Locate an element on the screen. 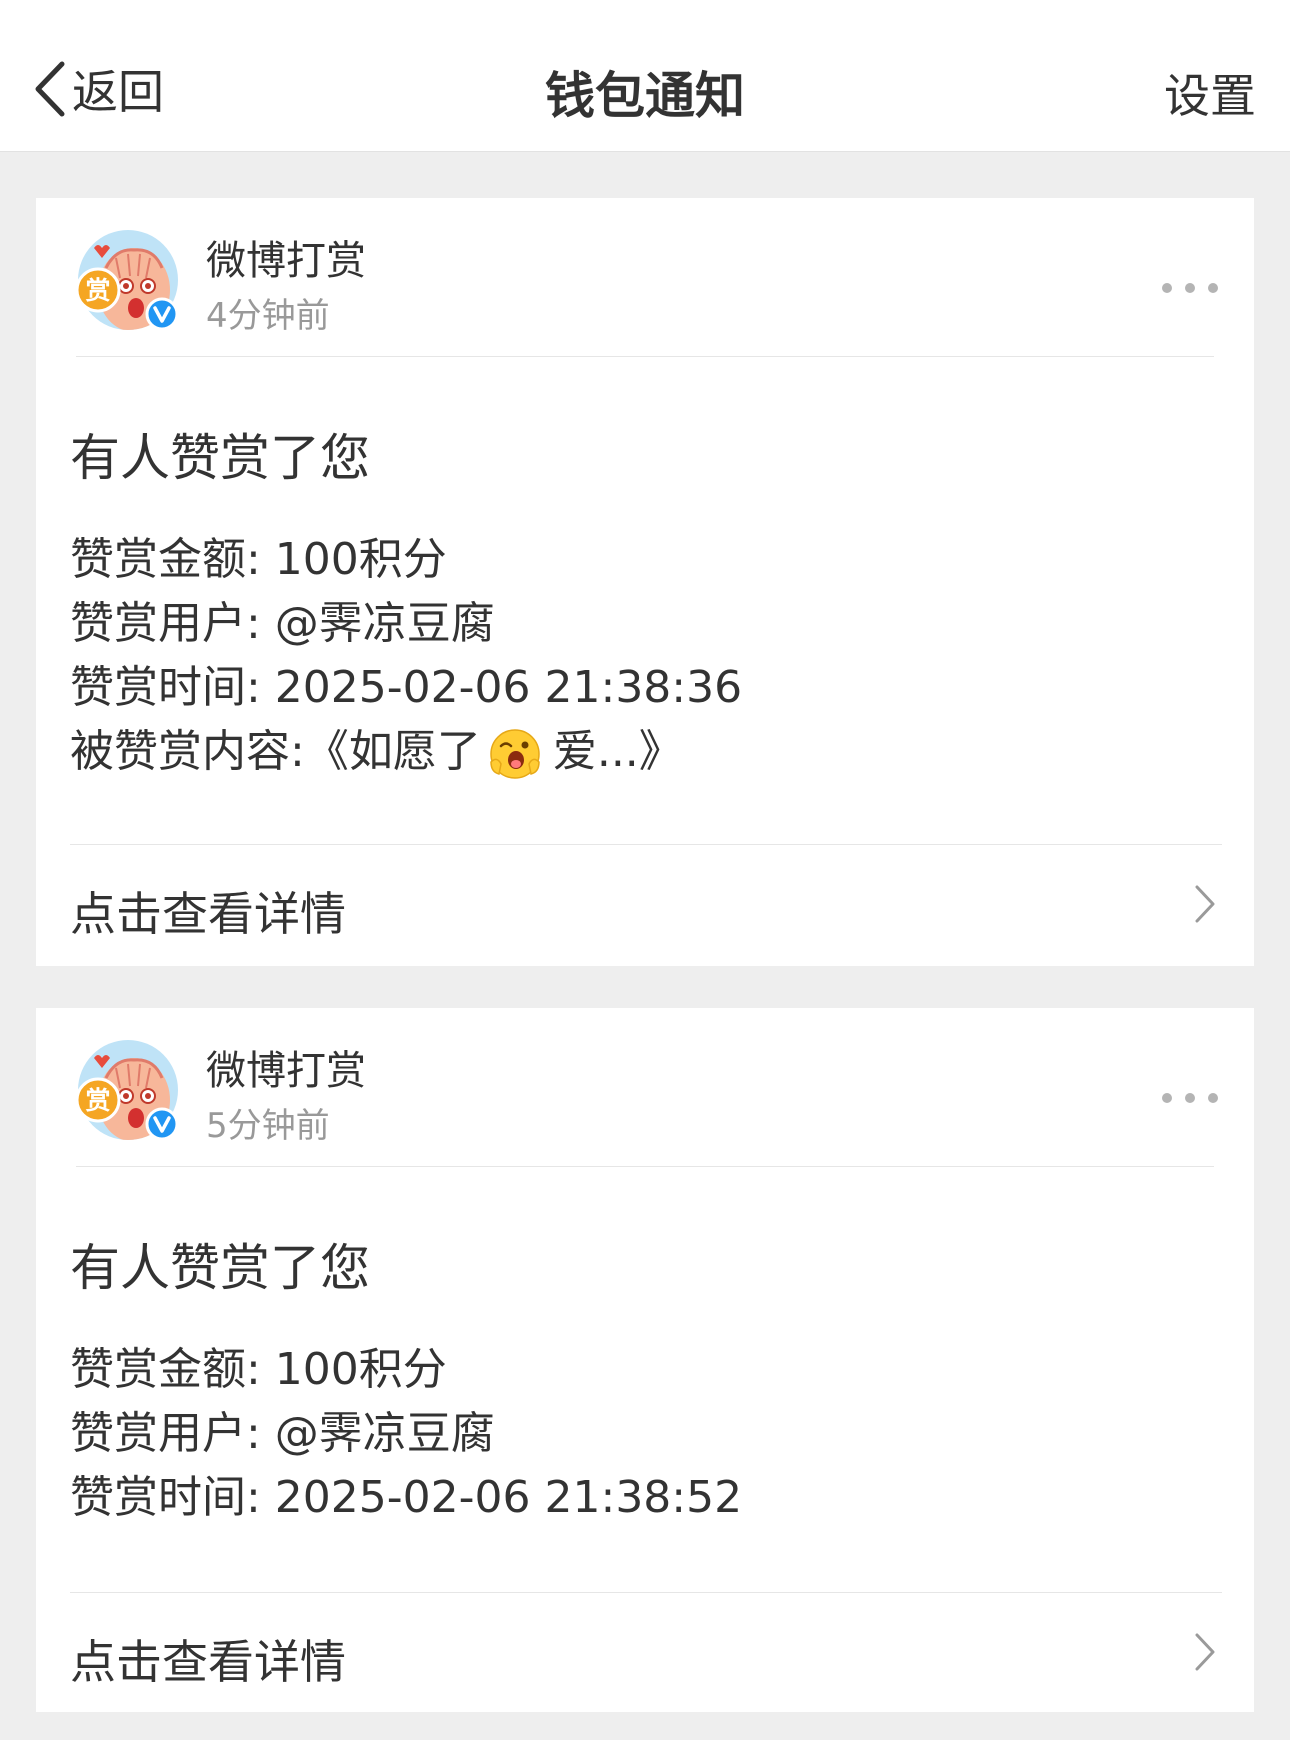 The height and width of the screenshot is (1740, 1290). navigation-bar: 返回 钱包通知 设置 is located at coordinates (645, 76).